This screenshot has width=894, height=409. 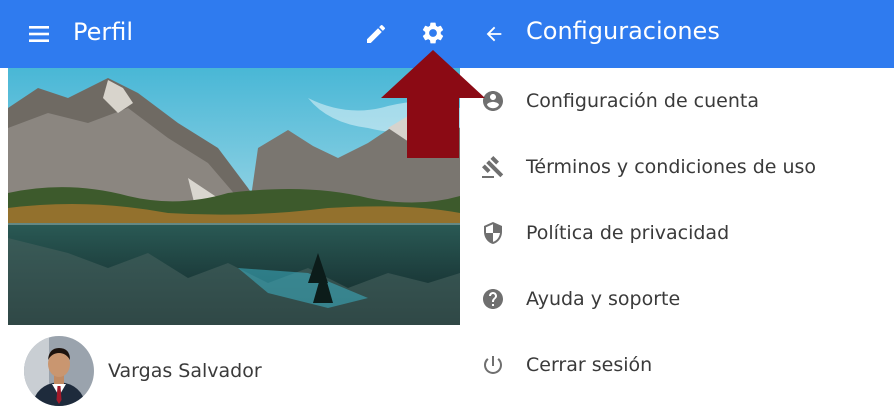 I want to click on profile-user: Vargas Salvador, so click(x=143, y=371).